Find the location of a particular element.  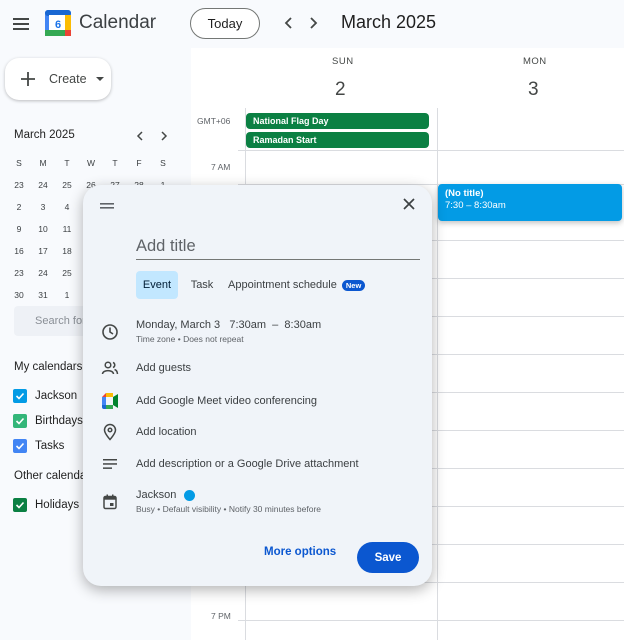

top-bar: 6 Calendar Today March 2025 is located at coordinates (312, 24).